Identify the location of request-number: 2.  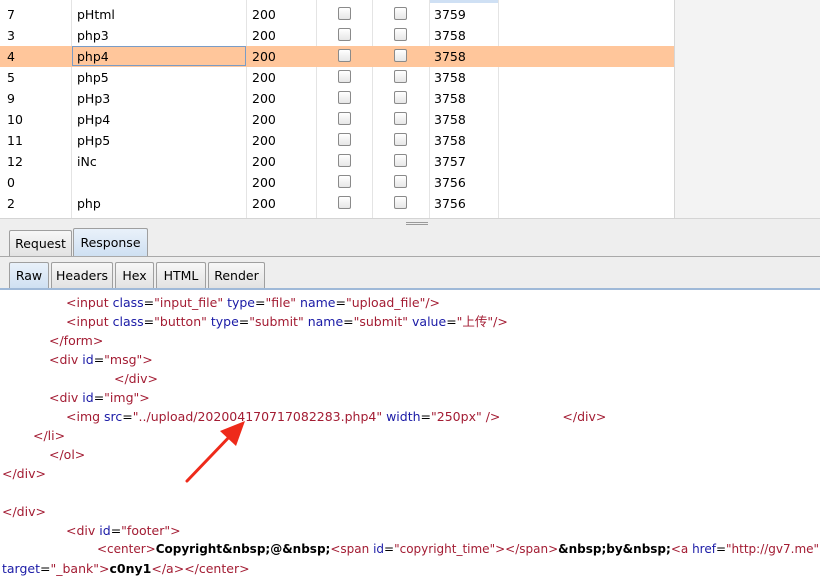
(11, 203).